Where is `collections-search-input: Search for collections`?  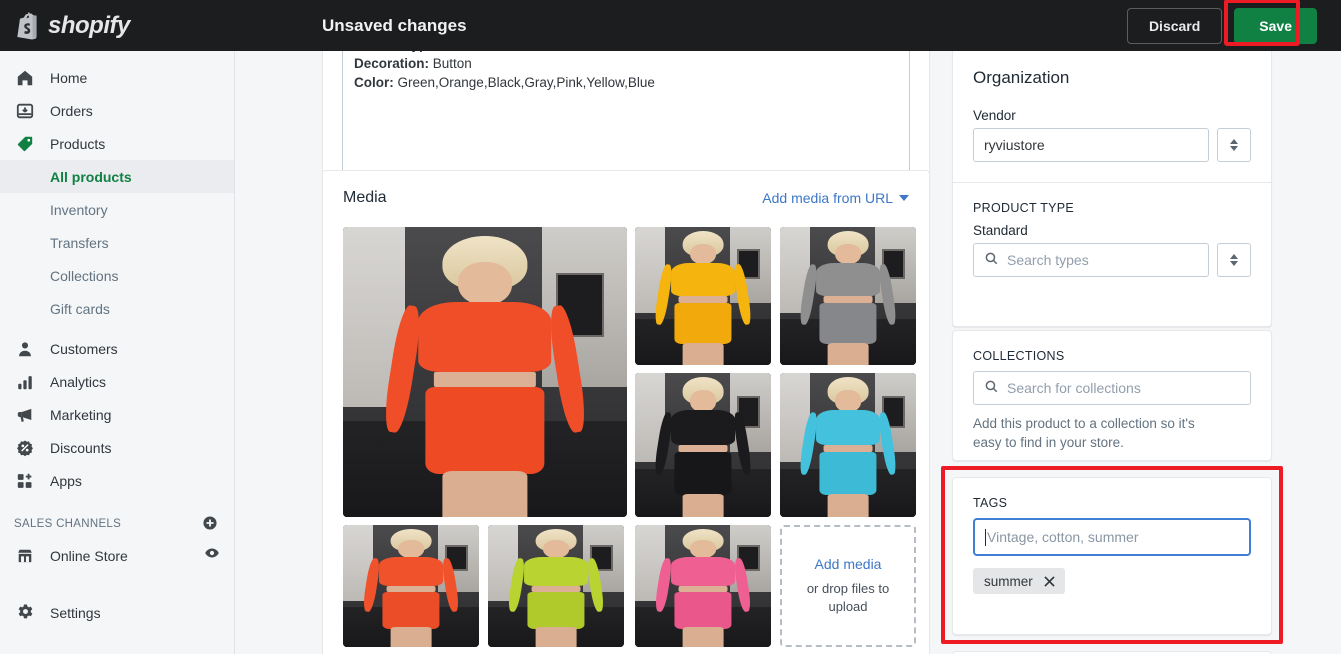
collections-search-input: Search for collections is located at coordinates (1112, 388).